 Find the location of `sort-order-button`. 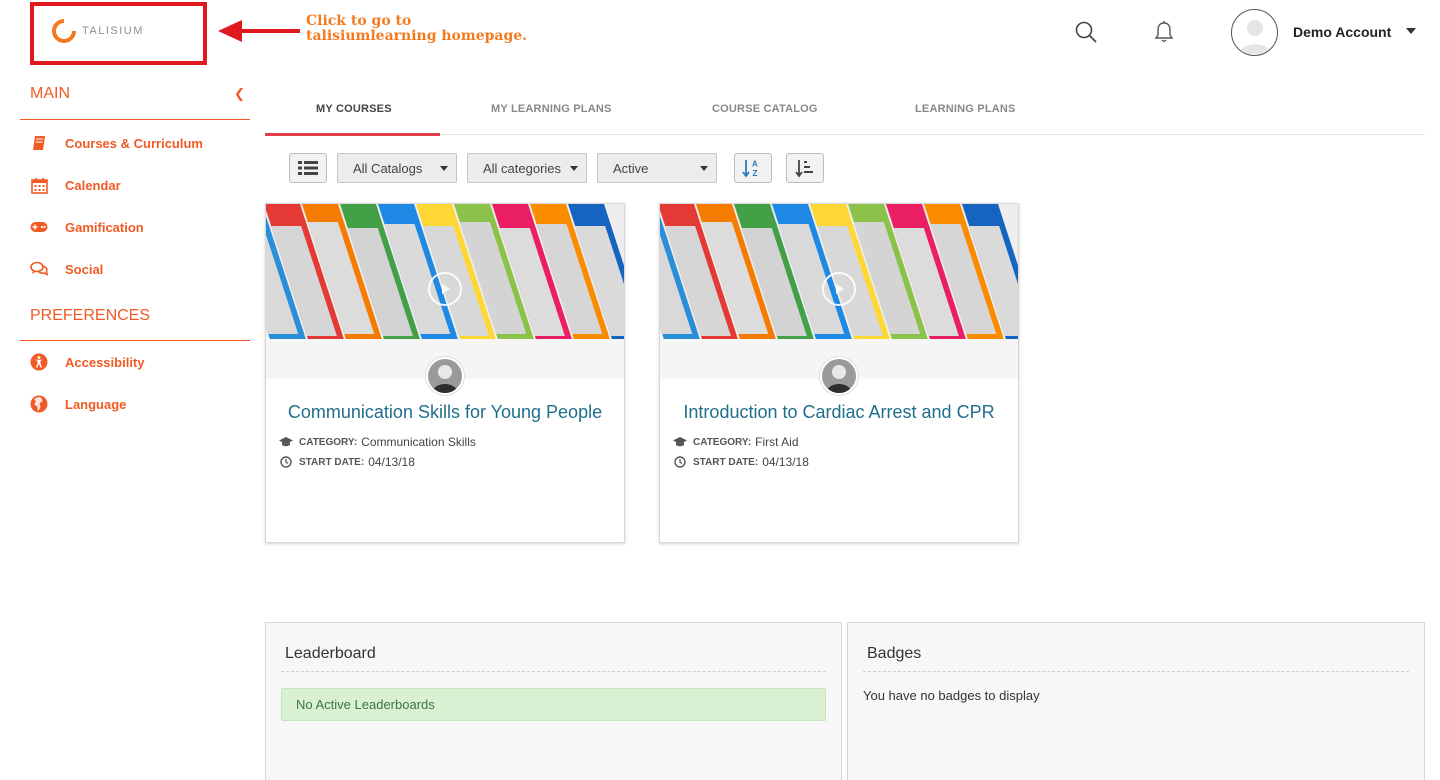

sort-order-button is located at coordinates (805, 168).